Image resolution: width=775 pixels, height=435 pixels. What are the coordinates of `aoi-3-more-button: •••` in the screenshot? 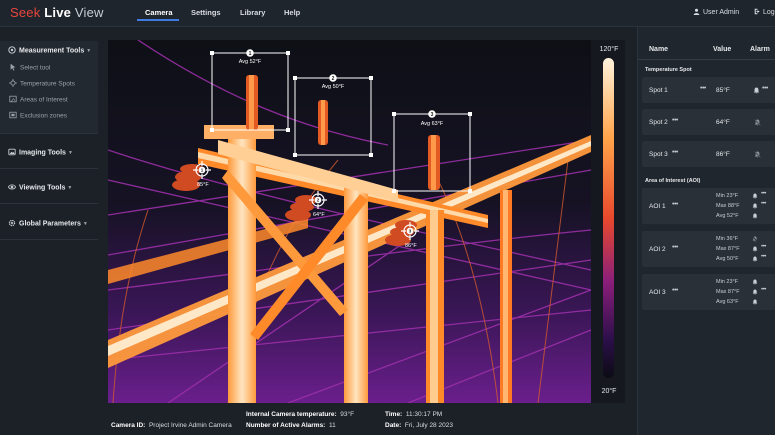 It's located at (675, 290).